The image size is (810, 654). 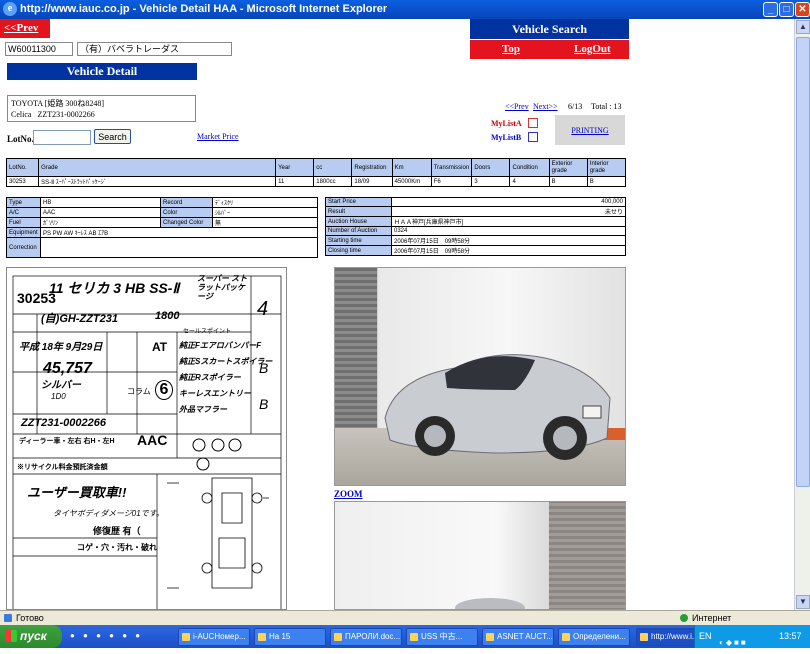 What do you see at coordinates (733, 642) in the screenshot?
I see `tray-icons: ◐◆■■` at bounding box center [733, 642].